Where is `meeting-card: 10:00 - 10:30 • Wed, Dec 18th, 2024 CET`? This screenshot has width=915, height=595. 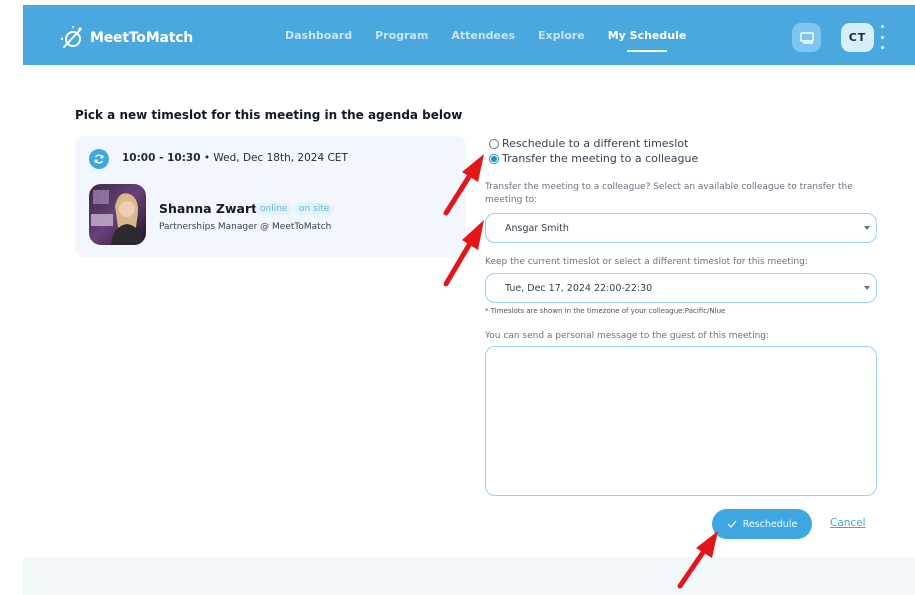
meeting-card: 10:00 - 10:30 • Wed, Dec 18th, 2024 CET is located at coordinates (270, 196).